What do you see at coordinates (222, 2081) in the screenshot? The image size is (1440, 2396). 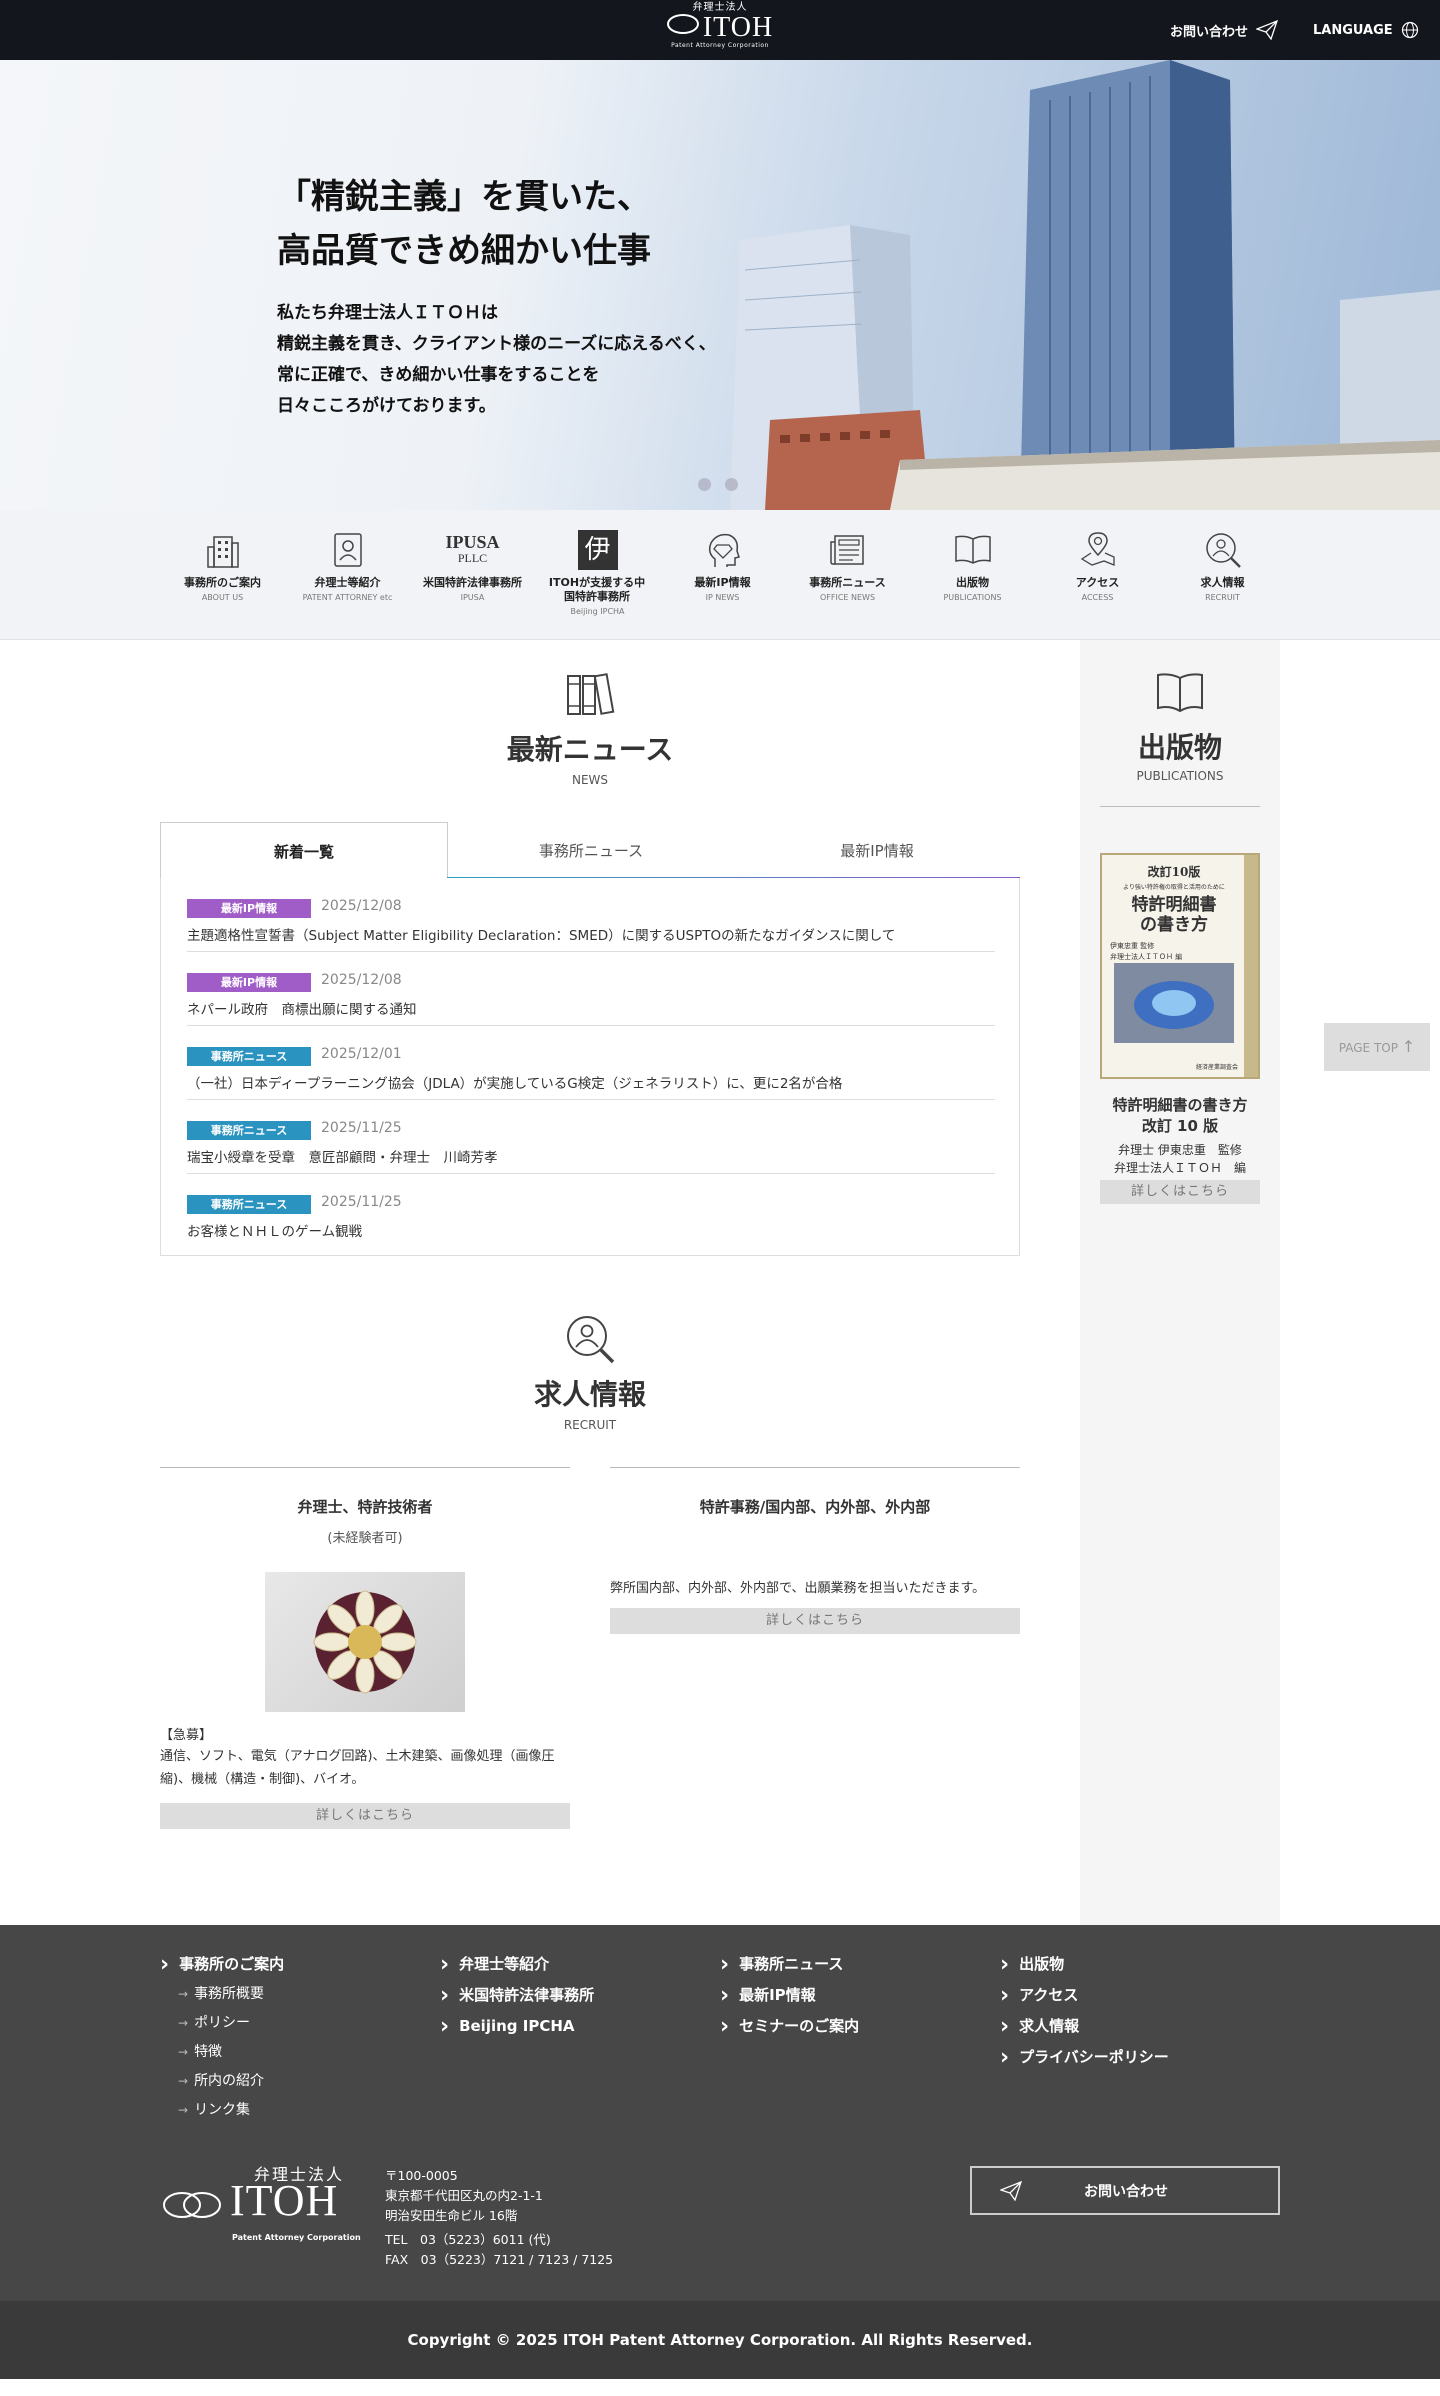 I see `footer-sublink: 所内の紹介` at bounding box center [222, 2081].